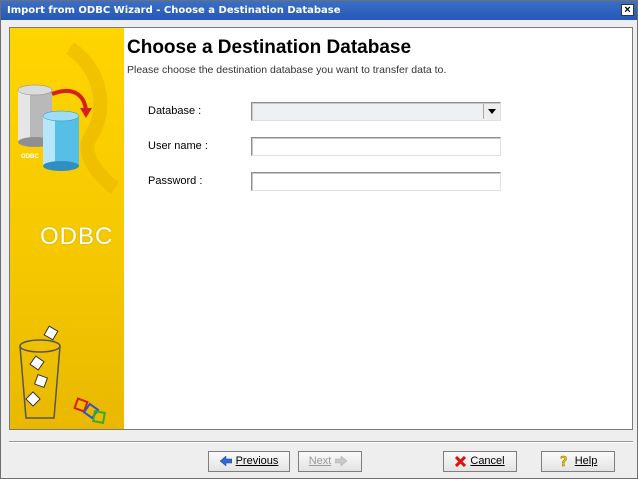 The image size is (638, 479). I want to click on page-title: Choose a Destination Database, so click(269, 47).